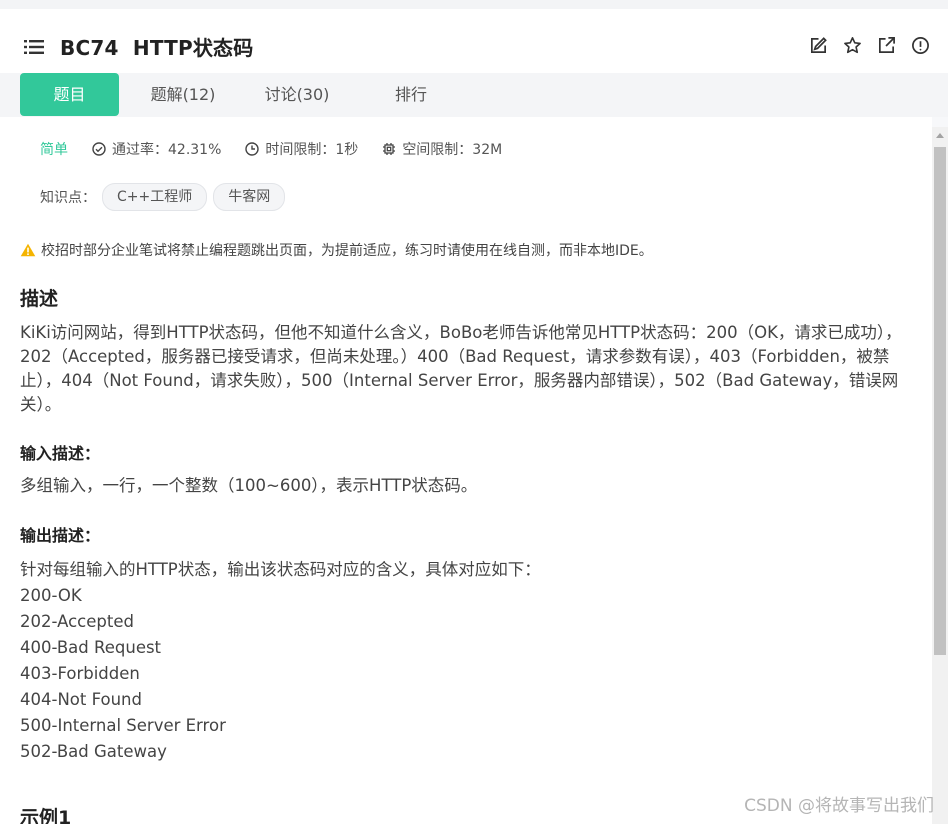 The image size is (948, 824). Describe the element at coordinates (312, 150) in the screenshot. I see `time-limit-text: 时间限制：1秒` at that location.